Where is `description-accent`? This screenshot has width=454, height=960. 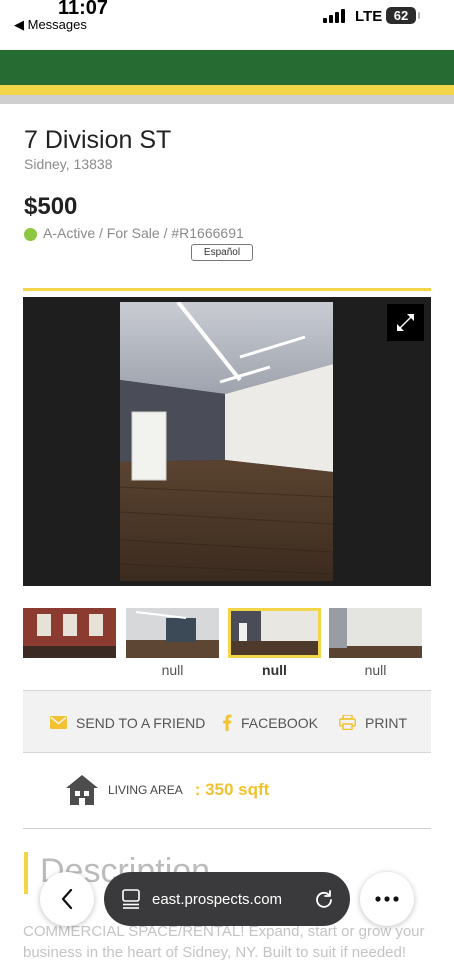 description-accent is located at coordinates (26, 873).